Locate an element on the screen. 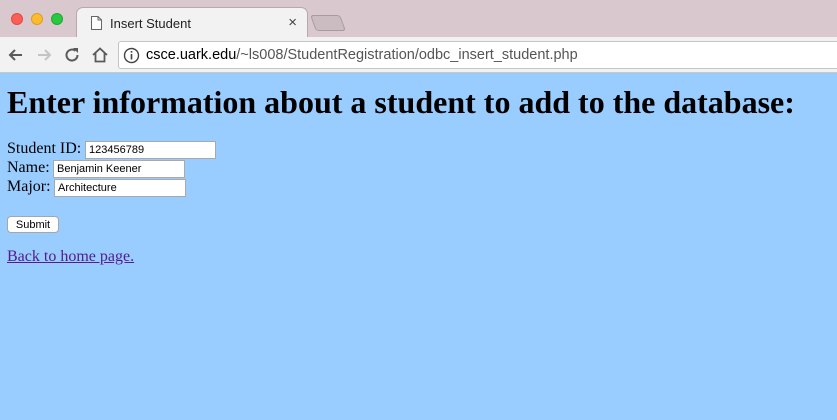  name-input is located at coordinates (119, 169).